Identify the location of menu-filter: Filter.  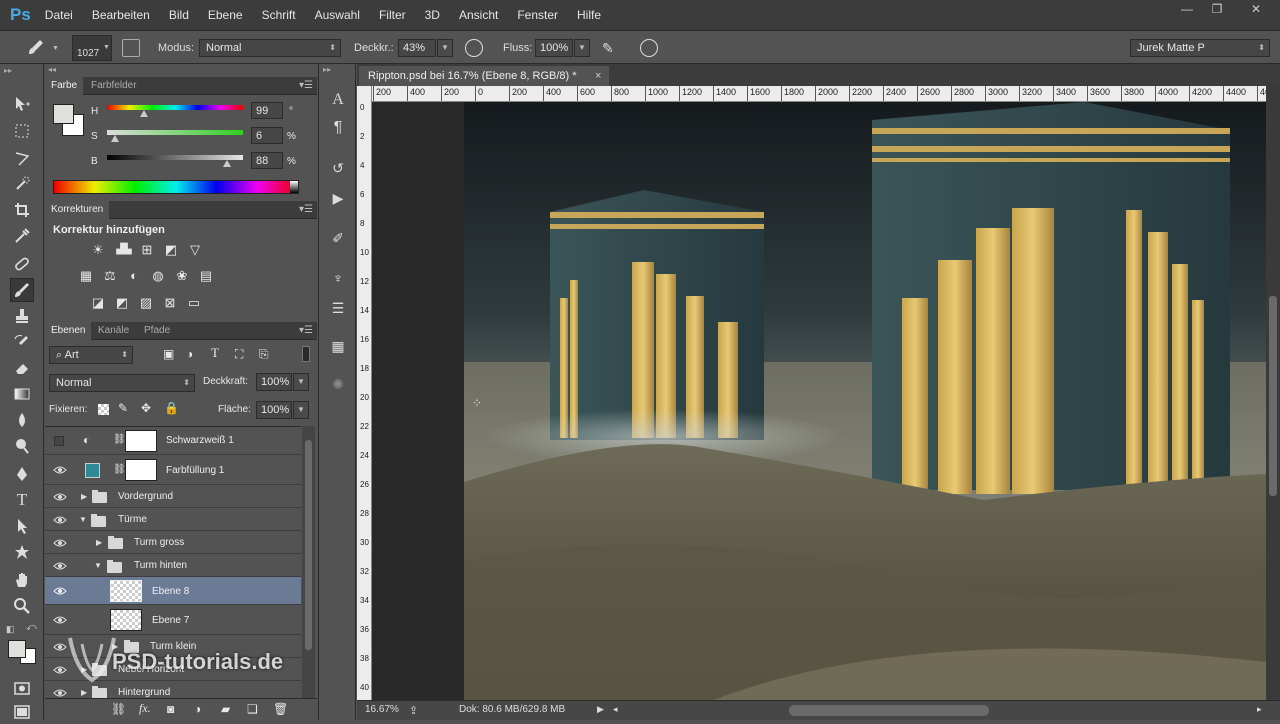
(392, 15).